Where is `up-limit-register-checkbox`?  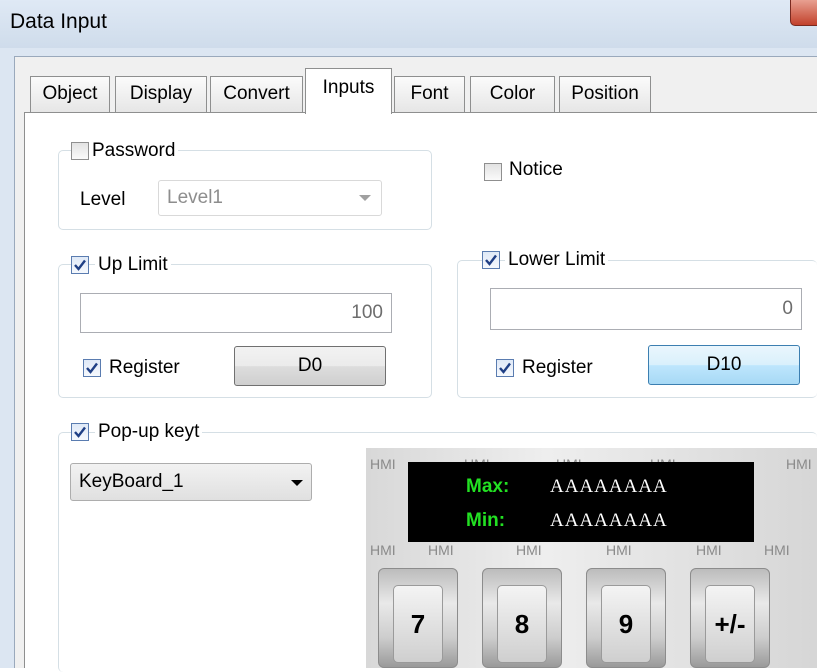 up-limit-register-checkbox is located at coordinates (92, 368).